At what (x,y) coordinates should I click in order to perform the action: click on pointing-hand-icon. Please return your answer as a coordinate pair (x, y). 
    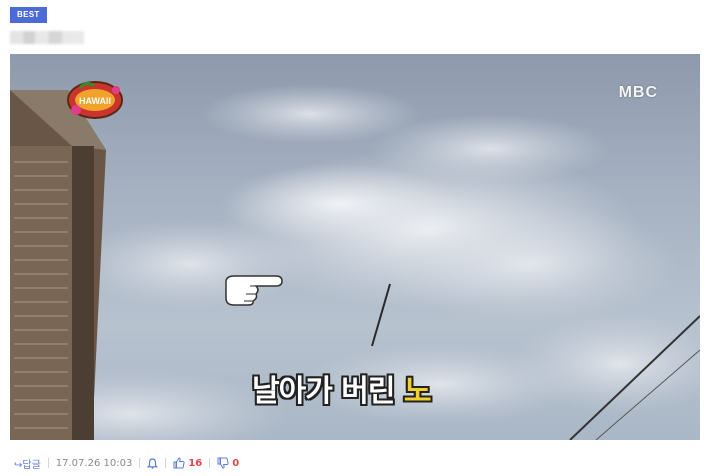
    Looking at the image, I should click on (252, 290).